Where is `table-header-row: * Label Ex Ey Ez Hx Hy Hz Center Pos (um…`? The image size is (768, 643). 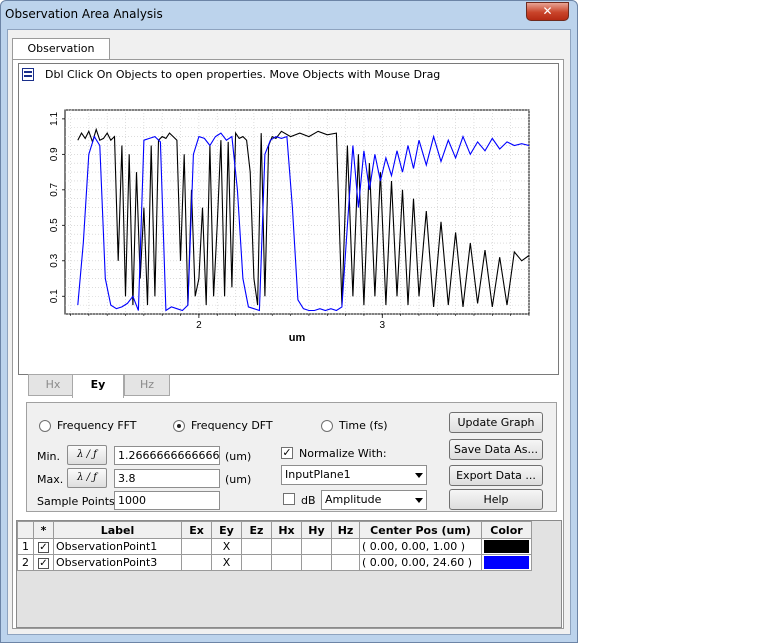
table-header-row: * Label Ex Ey Ez Hx Hy Hz Center Pos (um… is located at coordinates (274, 530).